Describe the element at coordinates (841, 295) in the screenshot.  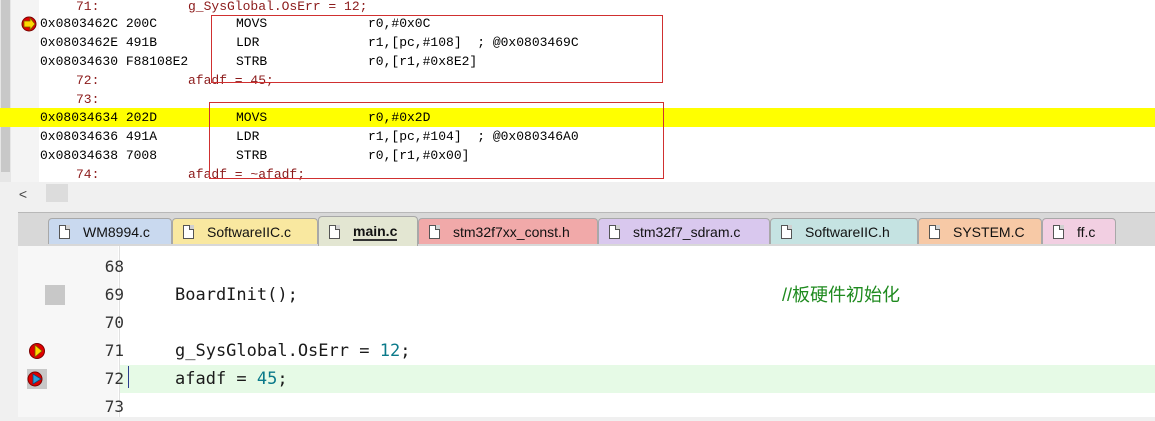
I see `code-comment: //板硬件初始化` at that location.